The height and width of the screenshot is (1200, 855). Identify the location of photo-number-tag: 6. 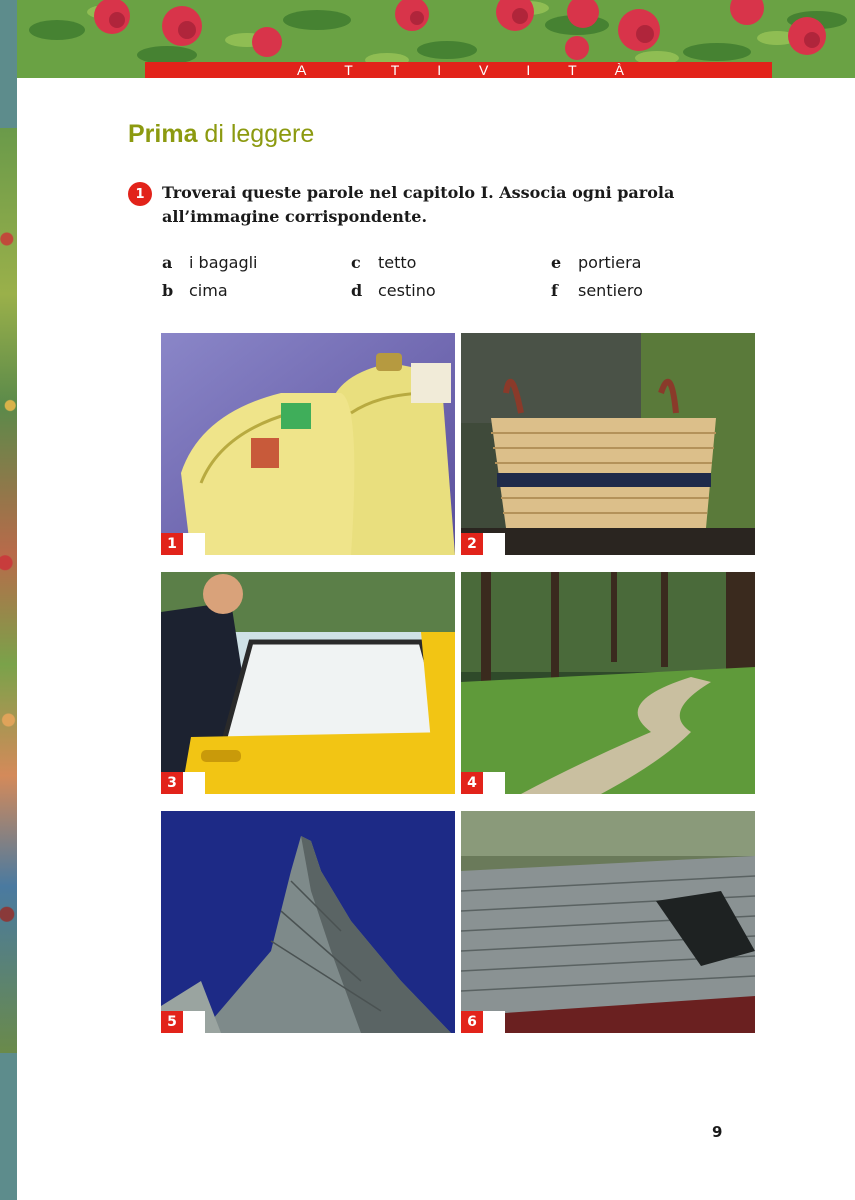
(483, 1022).